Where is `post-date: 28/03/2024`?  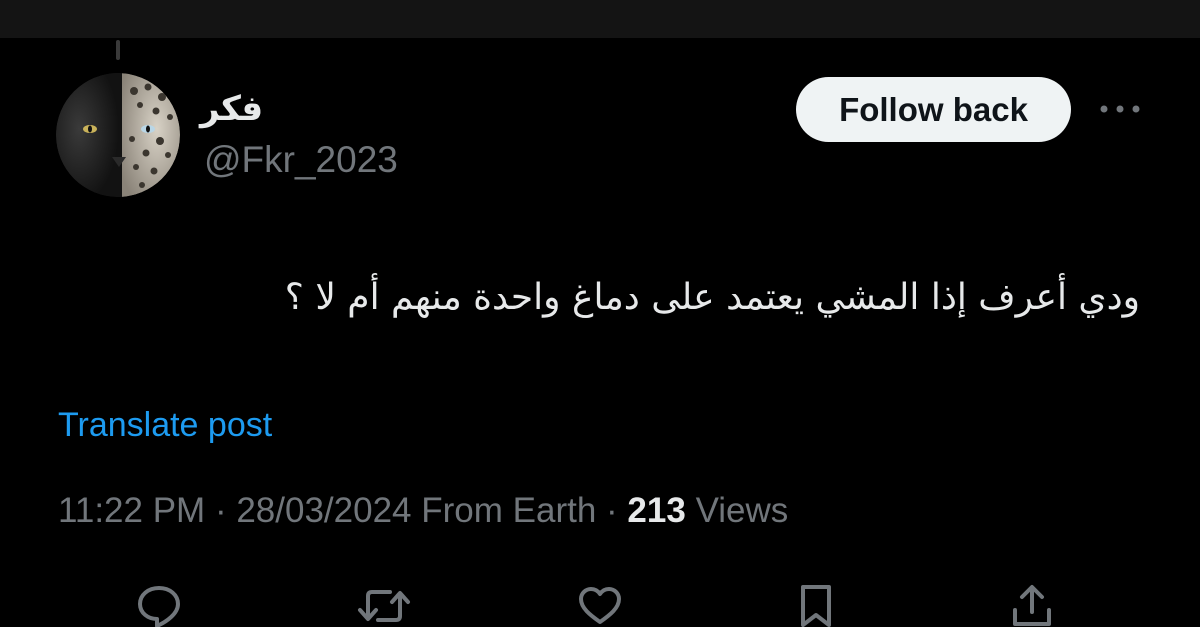
post-date: 28/03/2024 is located at coordinates (323, 510).